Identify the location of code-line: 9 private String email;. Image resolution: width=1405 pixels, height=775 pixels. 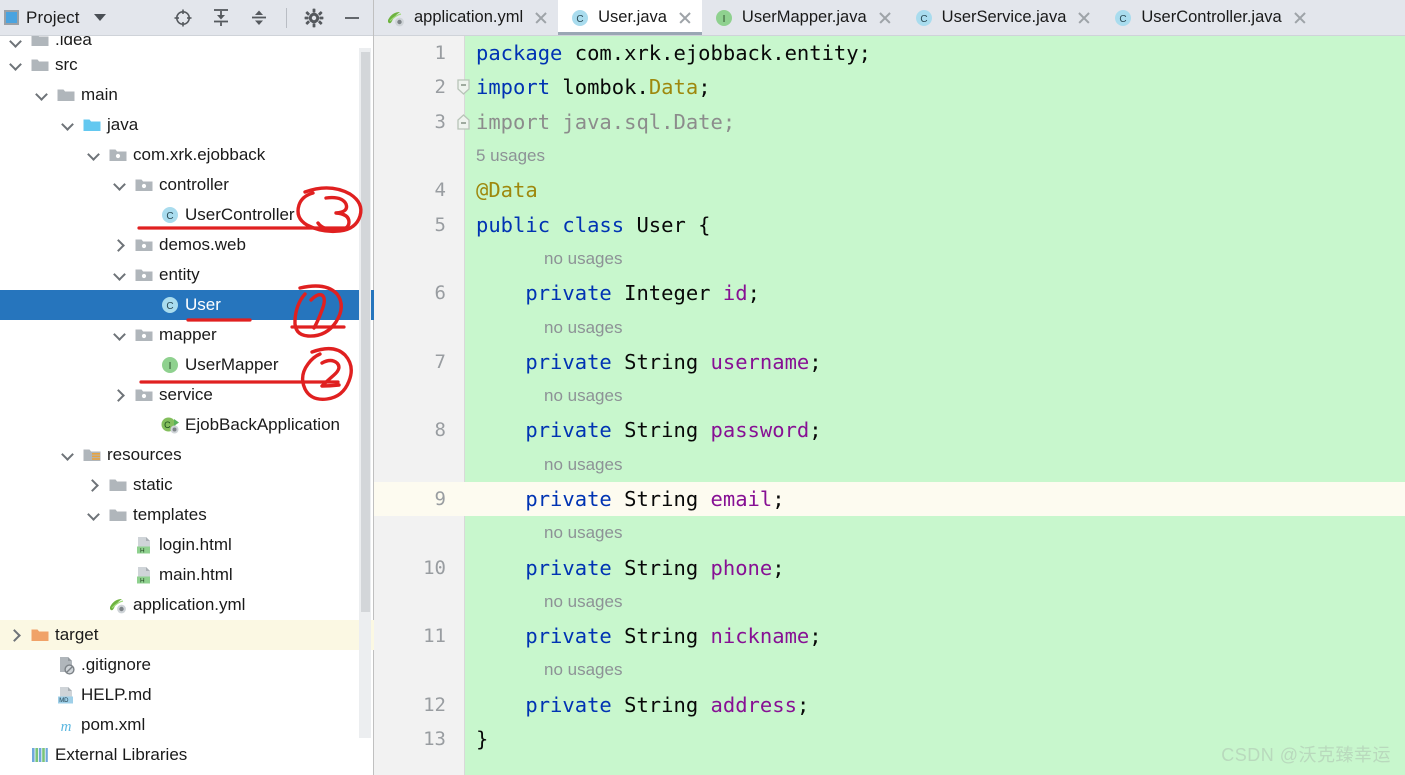
(889, 499).